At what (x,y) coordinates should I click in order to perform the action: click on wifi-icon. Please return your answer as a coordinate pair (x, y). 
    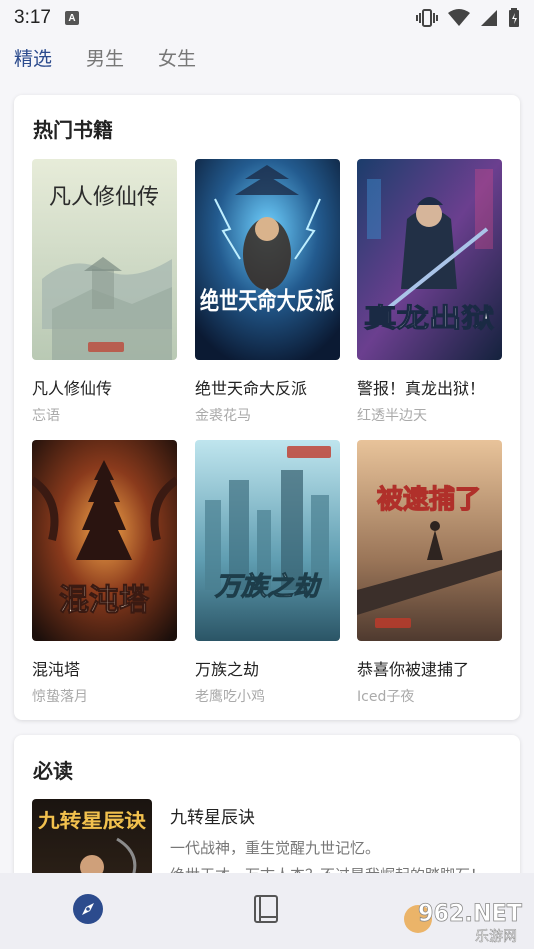
    Looking at the image, I should click on (459, 18).